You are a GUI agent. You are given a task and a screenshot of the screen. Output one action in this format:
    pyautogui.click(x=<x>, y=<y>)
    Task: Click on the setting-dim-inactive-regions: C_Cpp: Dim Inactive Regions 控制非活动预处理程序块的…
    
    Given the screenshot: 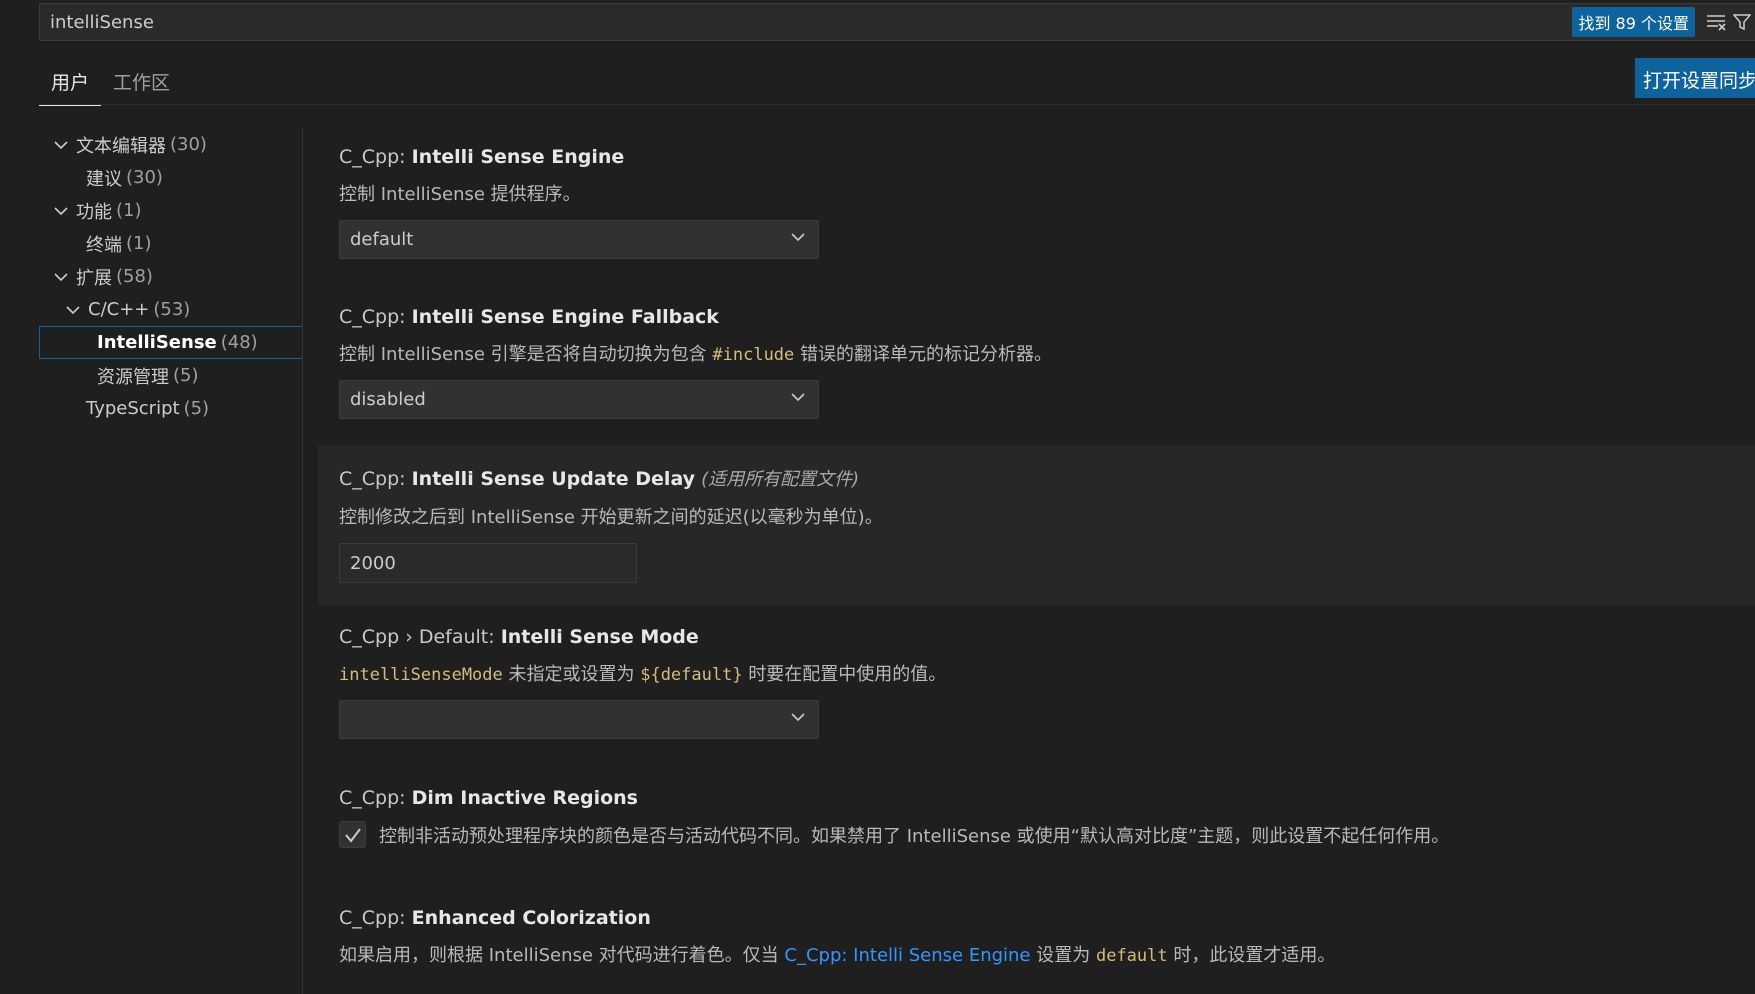 What is the action you would take?
    pyautogui.click(x=1047, y=817)
    